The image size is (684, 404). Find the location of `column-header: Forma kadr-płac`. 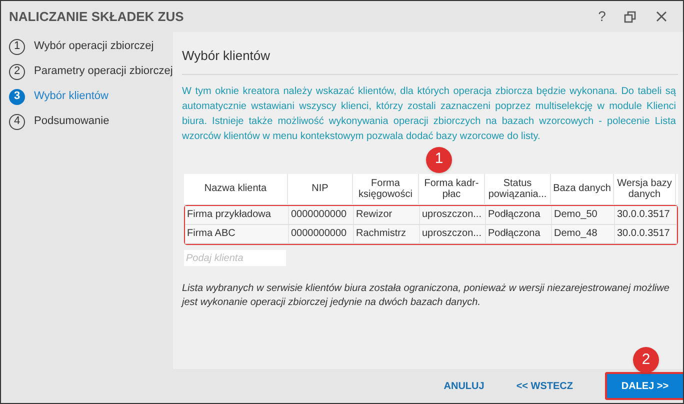

column-header: Forma kadr-płac is located at coordinates (452, 189).